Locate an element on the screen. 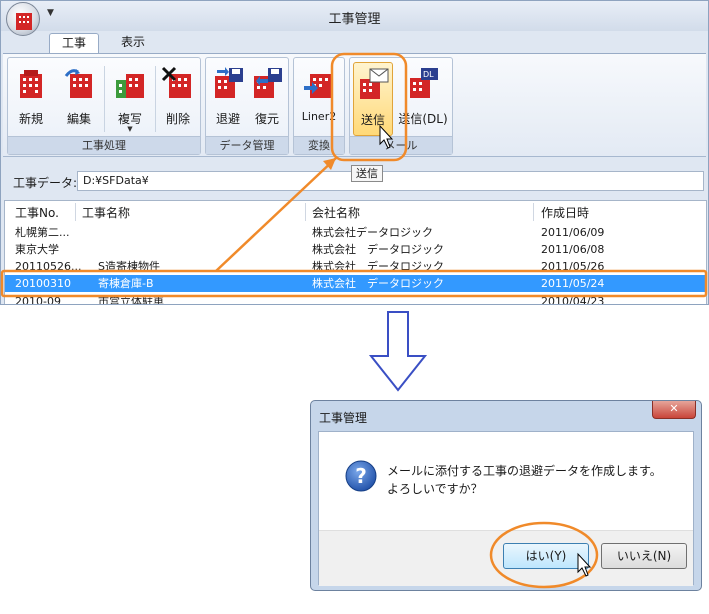 Image resolution: width=709 pixels, height=614 pixels. group-mail: 送信 DL 送信(DL) メール is located at coordinates (401, 106).